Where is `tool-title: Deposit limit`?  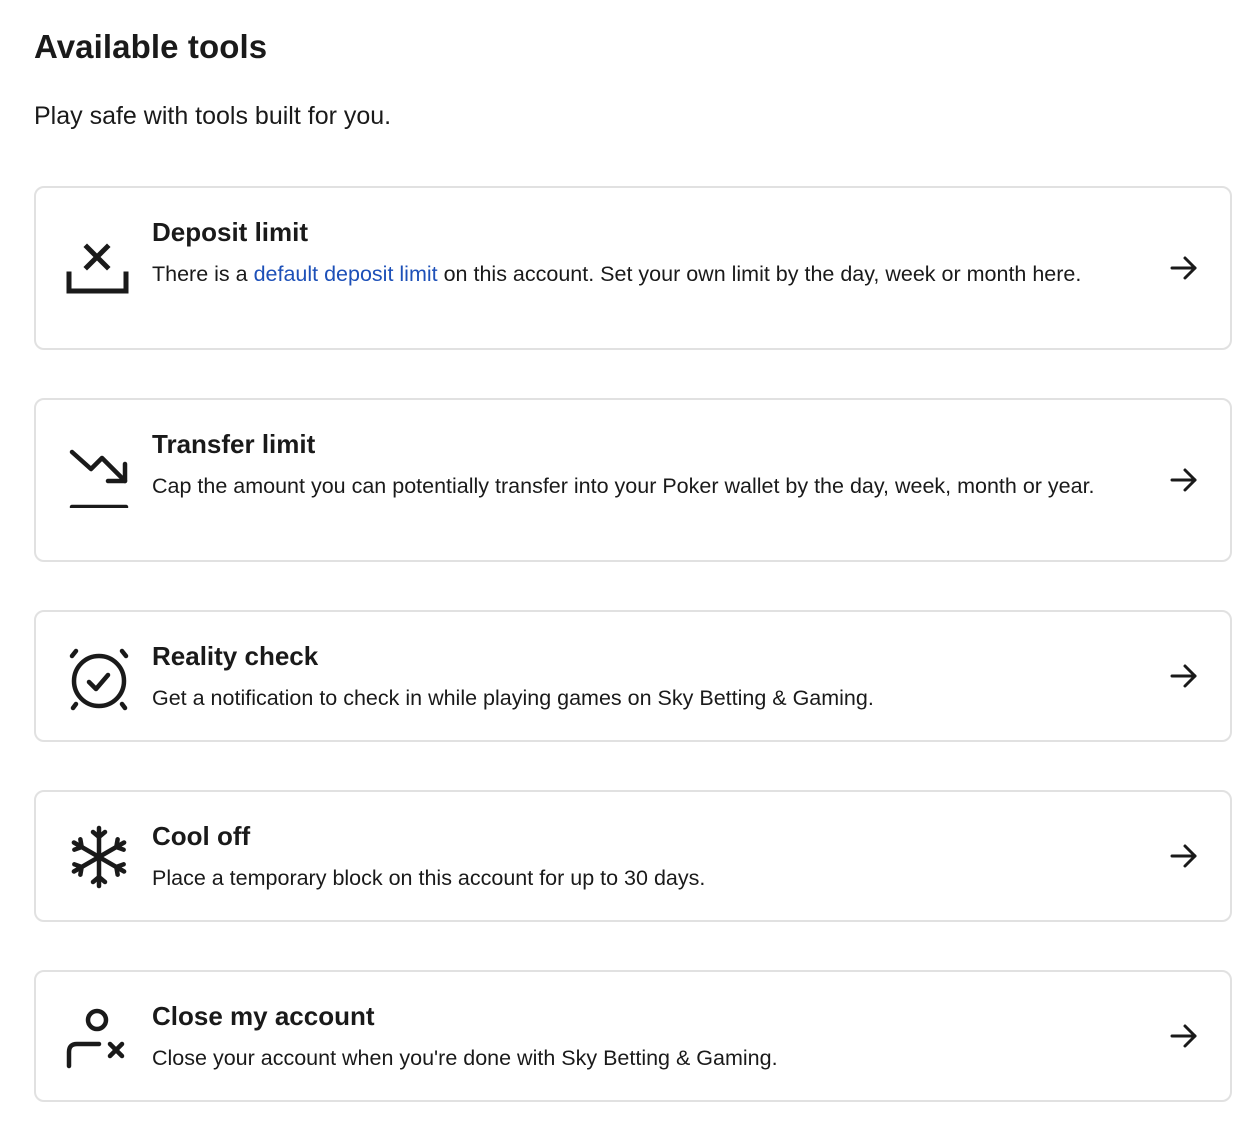
tool-title: Deposit limit is located at coordinates (230, 232).